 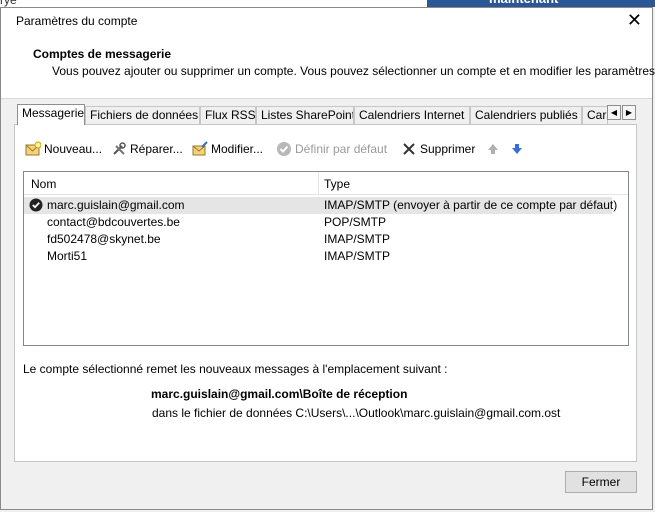 I want to click on delete-button-label: Supprimer, so click(x=448, y=149).